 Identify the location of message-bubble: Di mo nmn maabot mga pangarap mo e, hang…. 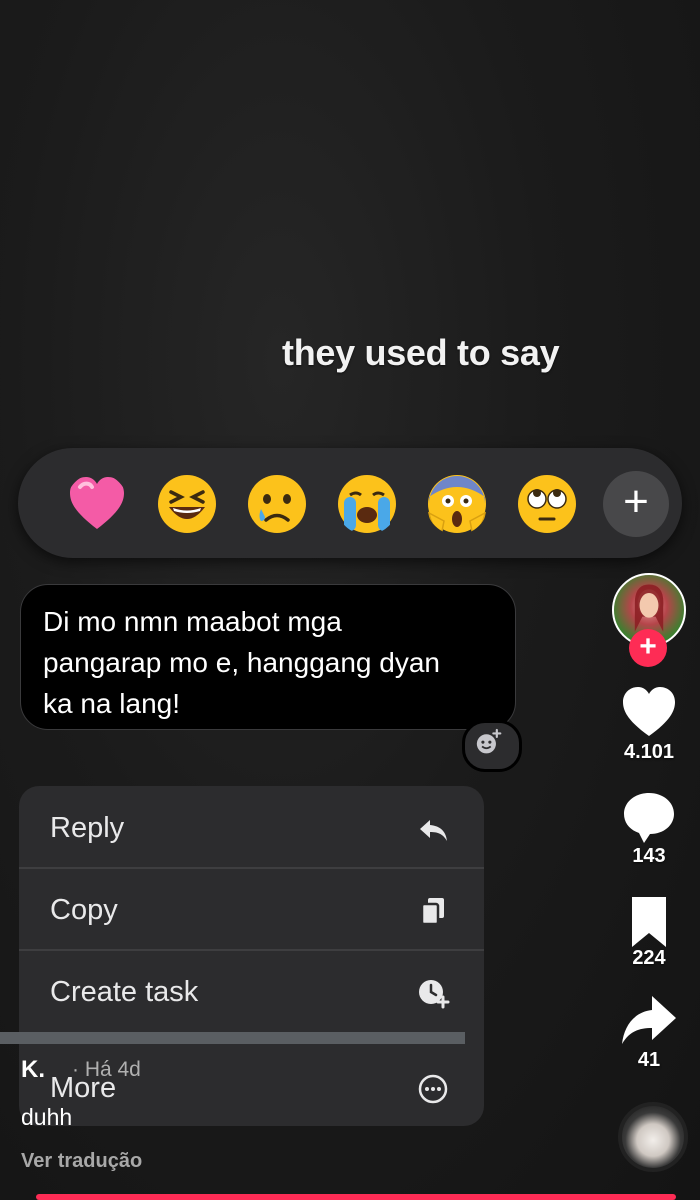
(268, 657).